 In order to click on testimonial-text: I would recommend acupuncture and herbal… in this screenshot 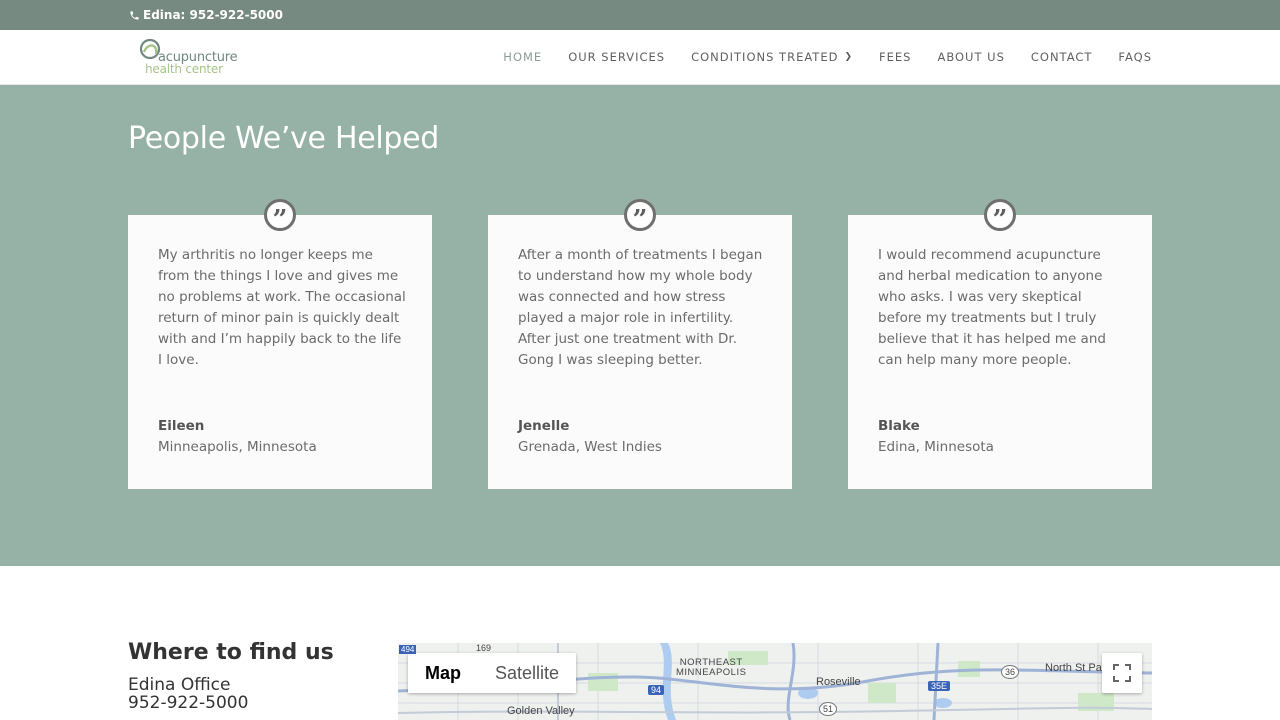, I will do `click(992, 307)`.